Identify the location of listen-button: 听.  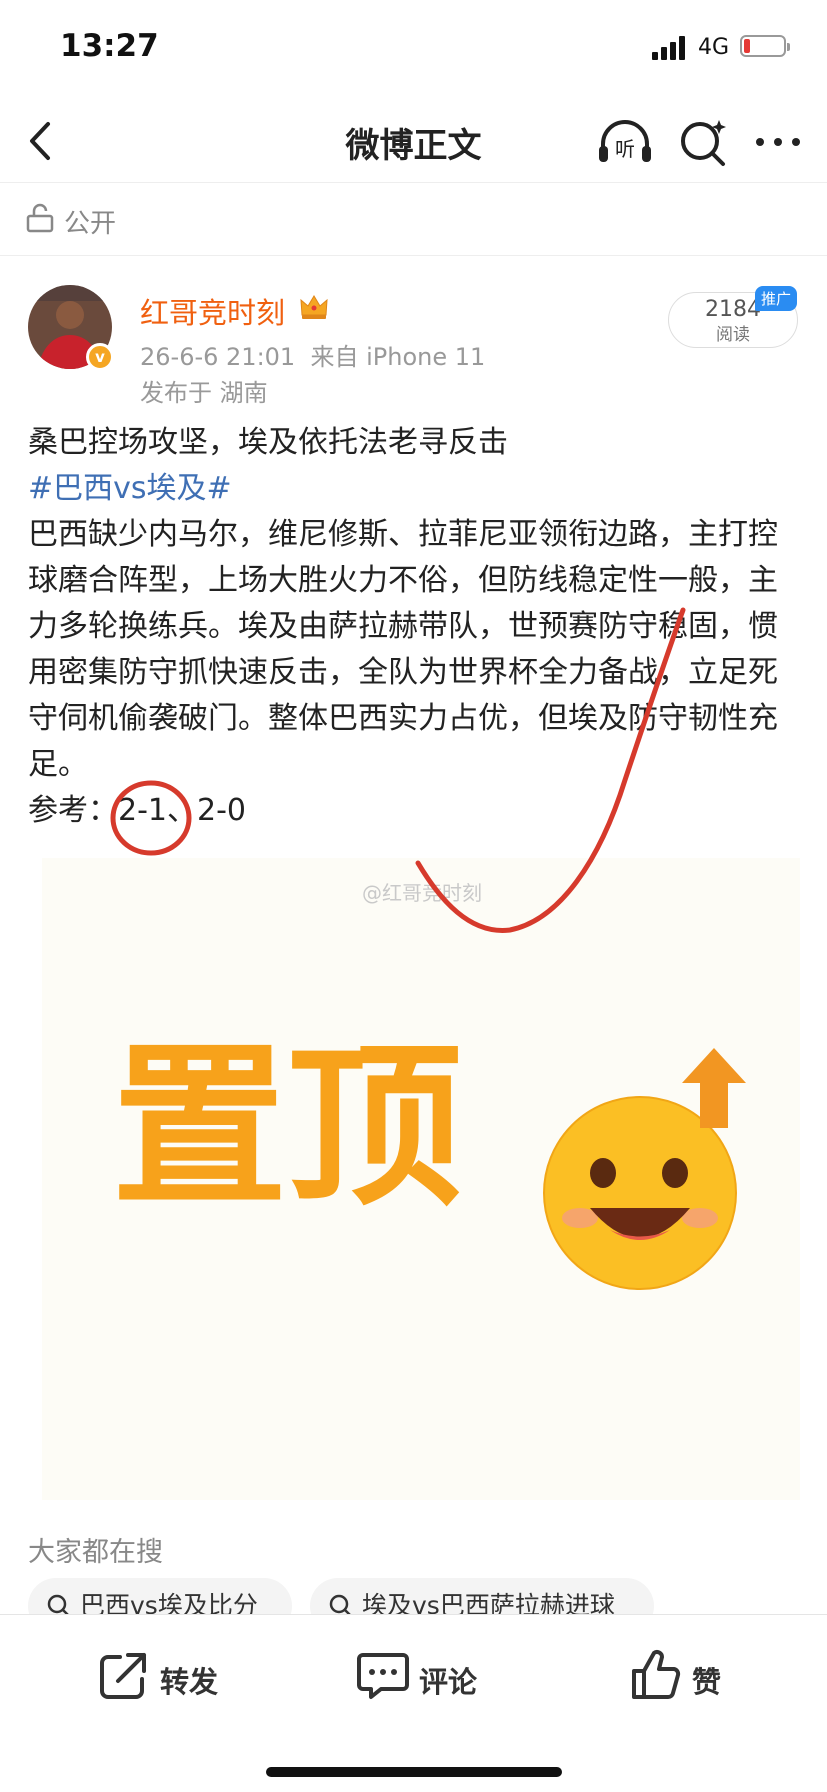
(625, 142).